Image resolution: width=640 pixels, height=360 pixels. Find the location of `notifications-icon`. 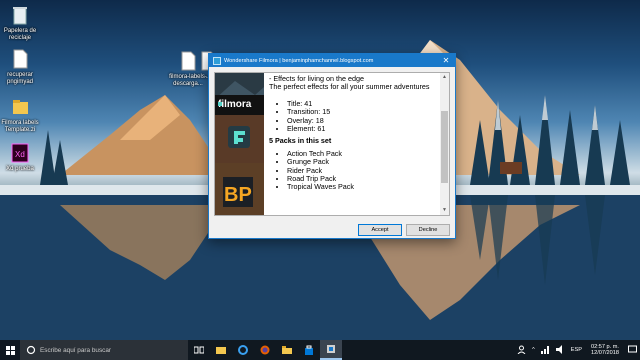

notifications-icon is located at coordinates (632, 350).